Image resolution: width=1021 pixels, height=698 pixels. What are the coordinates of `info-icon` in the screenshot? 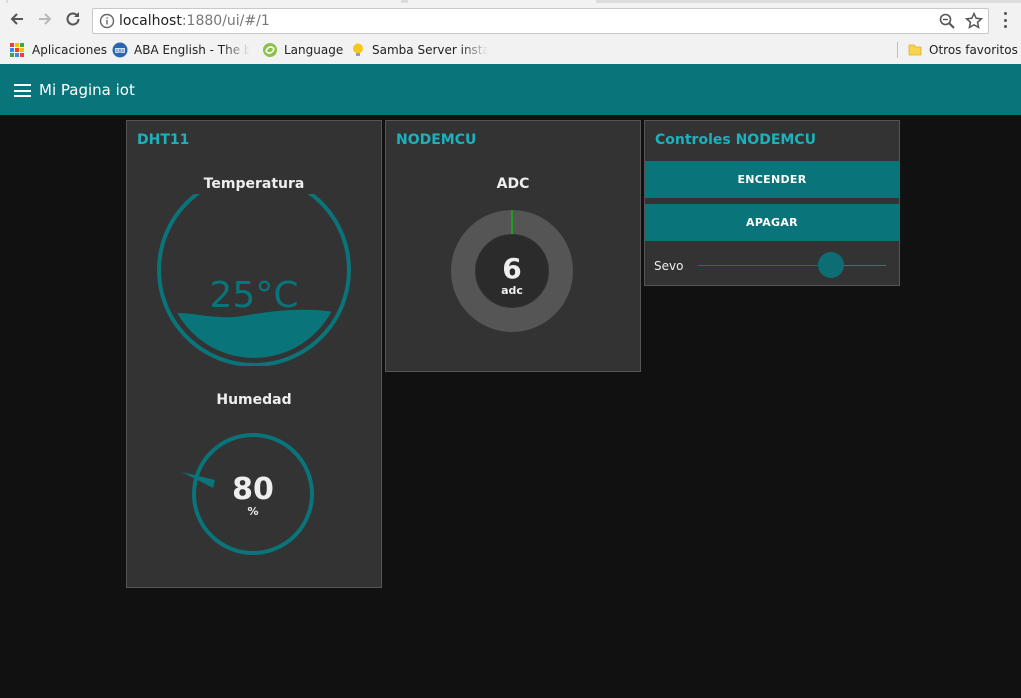 It's located at (107, 21).